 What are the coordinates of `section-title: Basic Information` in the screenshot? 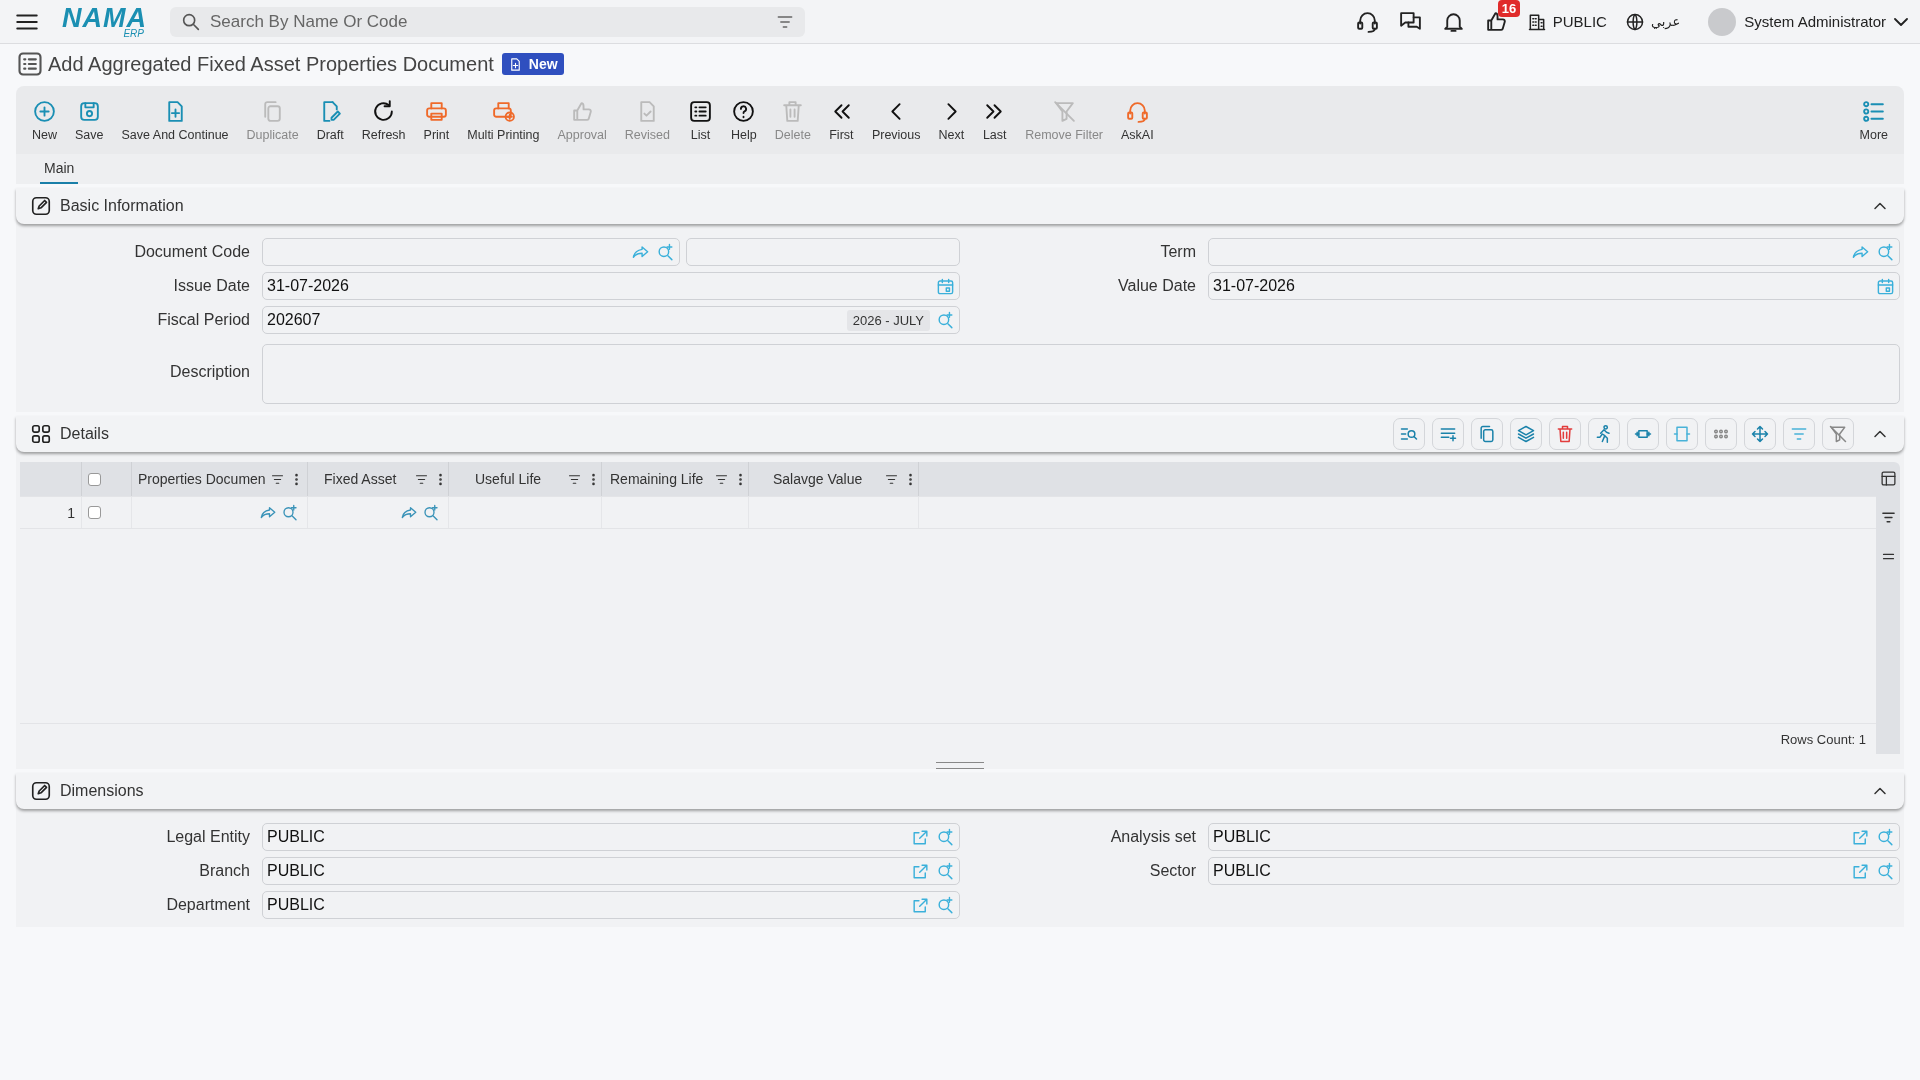 It's located at (122, 206).